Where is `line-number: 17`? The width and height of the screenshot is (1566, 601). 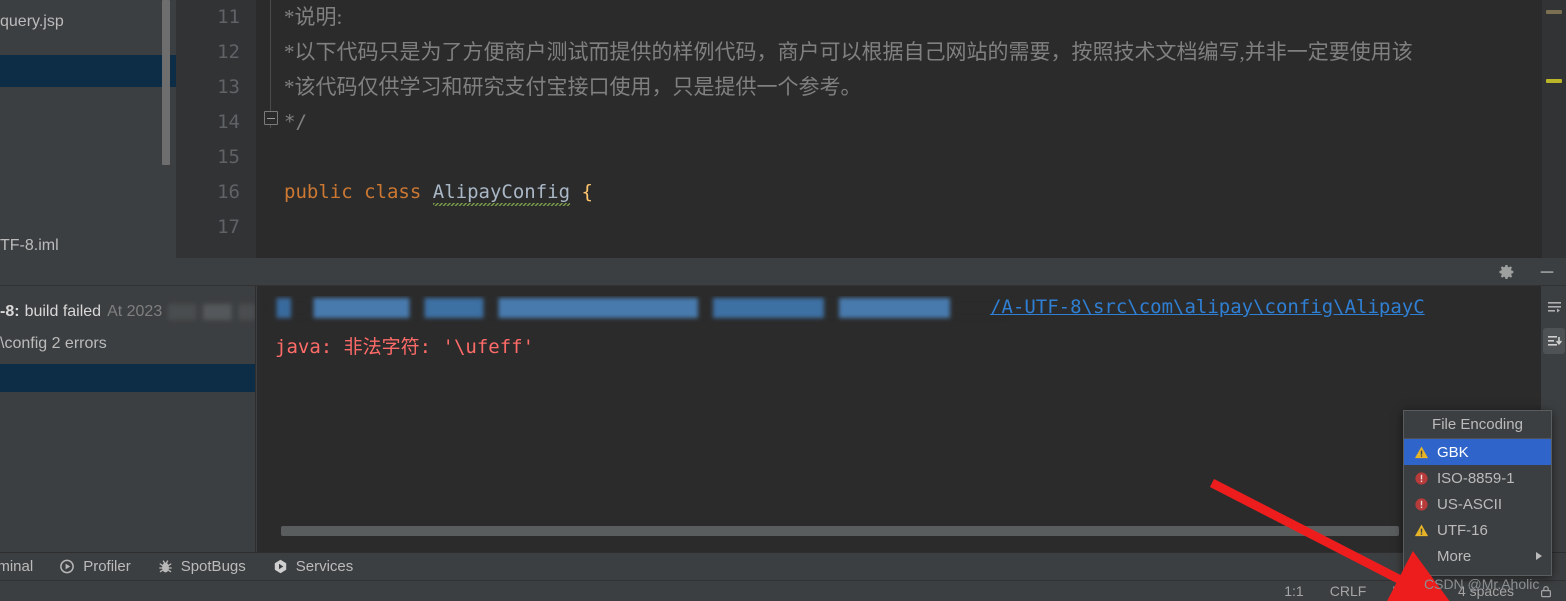
line-number: 17 is located at coordinates (228, 227).